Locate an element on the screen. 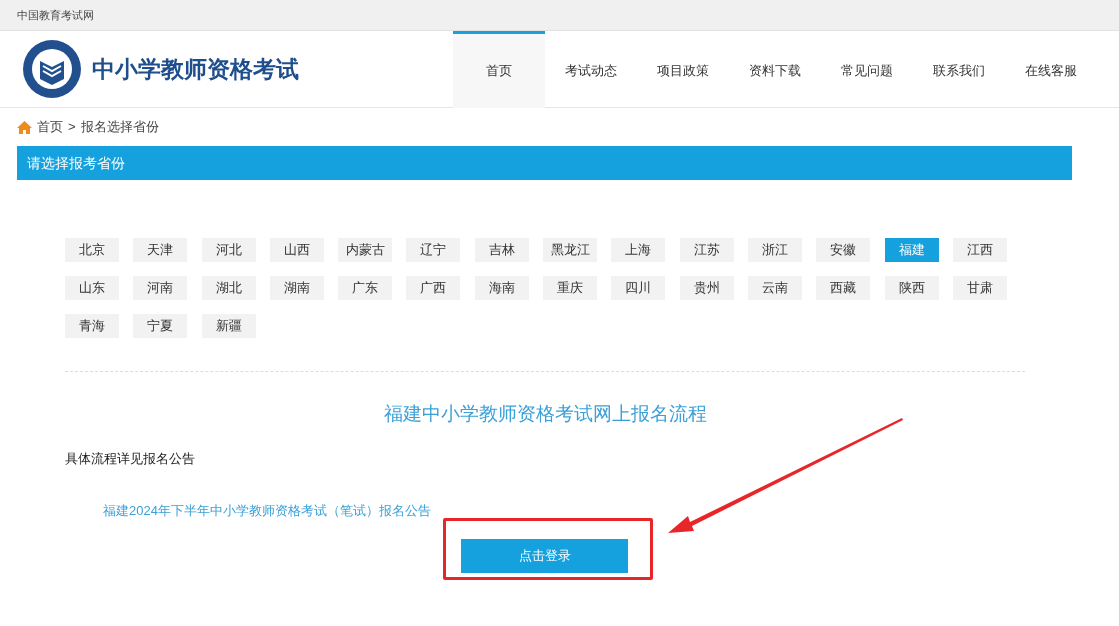 This screenshot has height=626, width=1119. province-button: 青海 is located at coordinates (92, 326).